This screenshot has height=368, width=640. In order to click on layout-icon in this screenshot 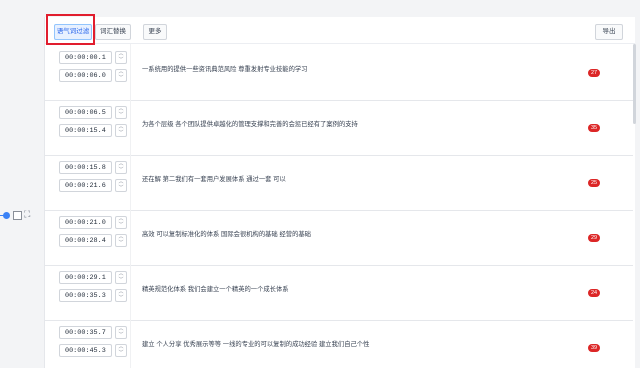, I will do `click(17, 215)`.